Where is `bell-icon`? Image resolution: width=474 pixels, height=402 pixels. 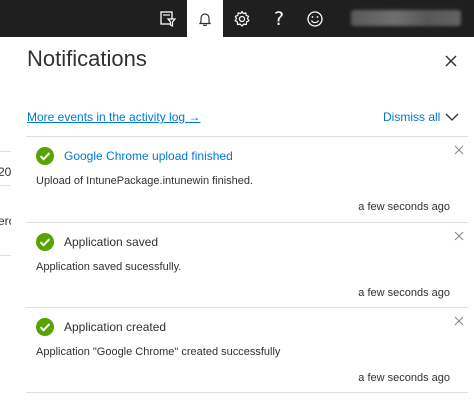
bell-icon is located at coordinates (205, 19).